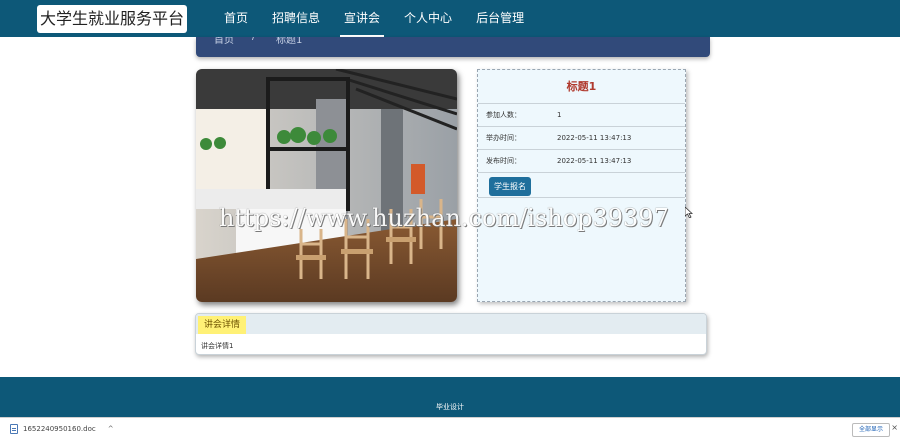 This screenshot has height=441, width=900. What do you see at coordinates (296, 18) in the screenshot?
I see `nav-item-jobs: 招聘信息` at bounding box center [296, 18].